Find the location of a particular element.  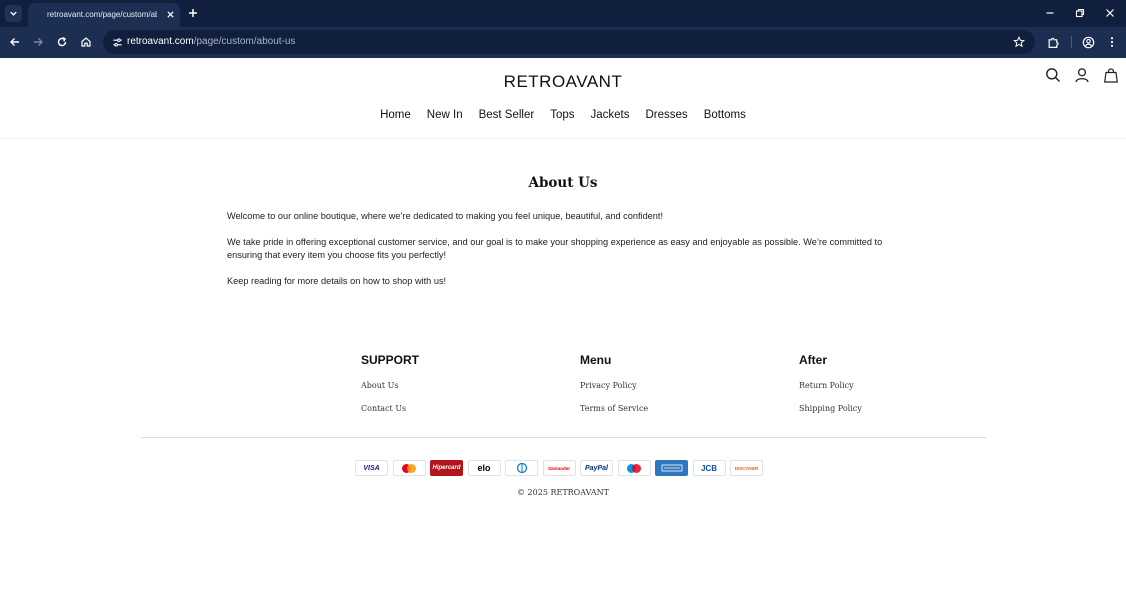

nav-tops: Tops is located at coordinates (562, 115).